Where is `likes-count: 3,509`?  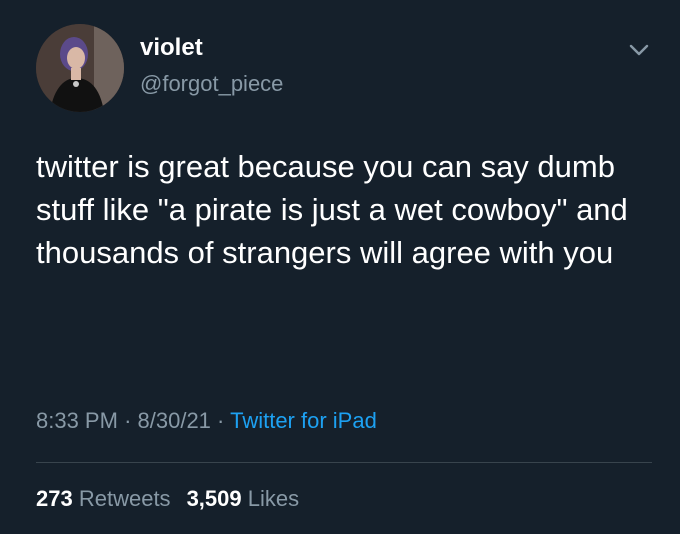
likes-count: 3,509 is located at coordinates (214, 498).